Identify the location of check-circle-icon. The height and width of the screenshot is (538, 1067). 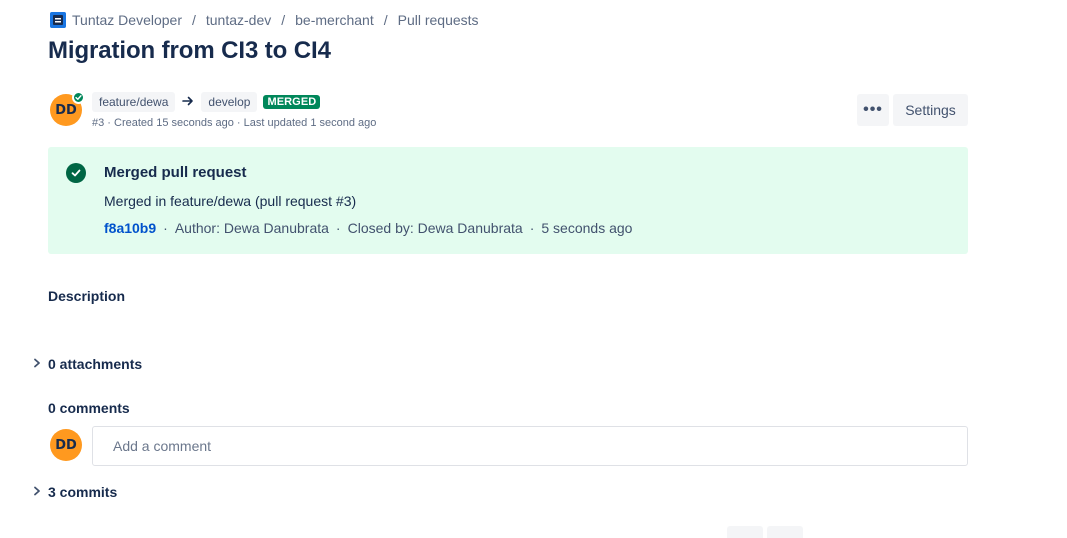
(76, 173).